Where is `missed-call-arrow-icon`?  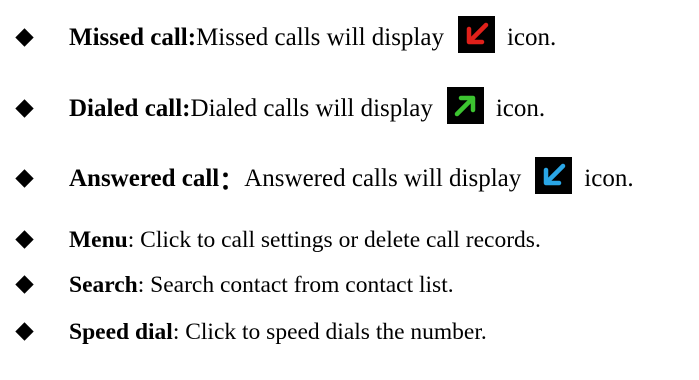
missed-call-arrow-icon is located at coordinates (476, 34).